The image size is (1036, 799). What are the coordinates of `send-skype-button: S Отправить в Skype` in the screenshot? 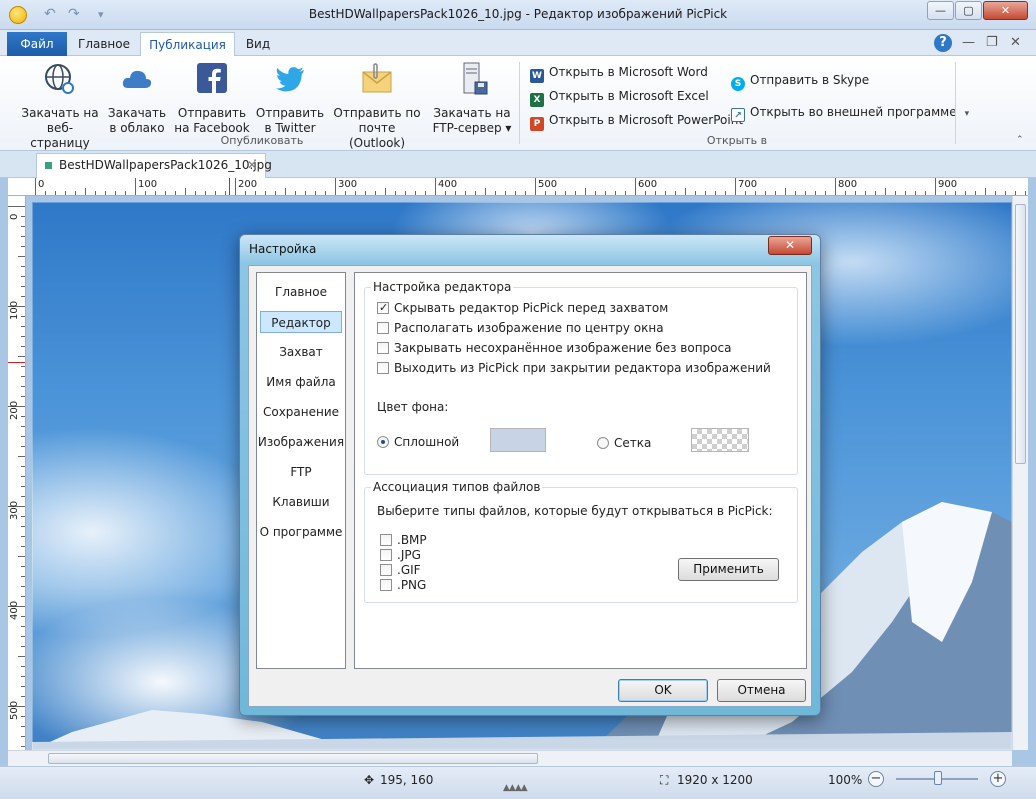 It's located at (800, 81).